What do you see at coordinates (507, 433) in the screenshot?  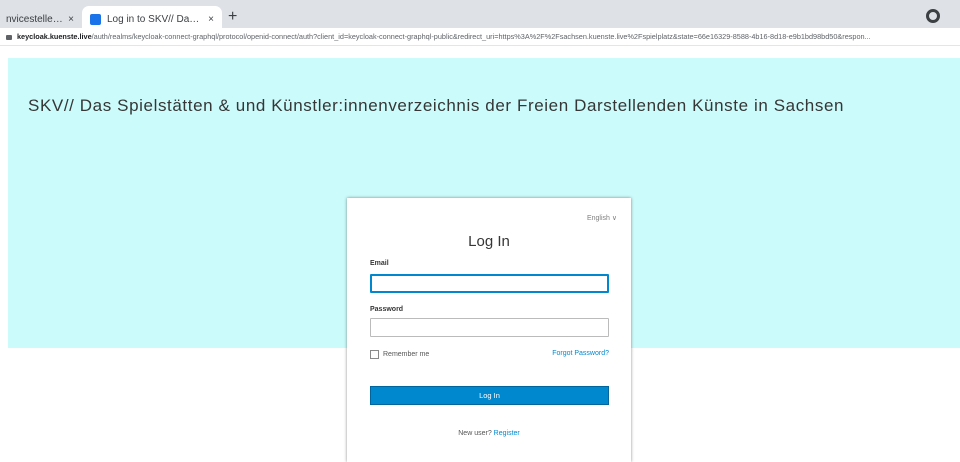 I see `register-link: Register` at bounding box center [507, 433].